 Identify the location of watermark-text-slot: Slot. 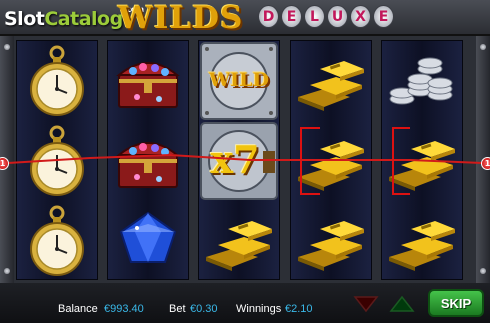
(24, 19).